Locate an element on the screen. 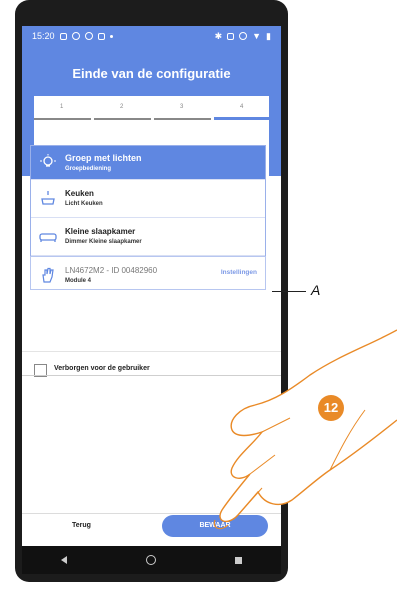 The width and height of the screenshot is (397, 590). step-2-label: 2 is located at coordinates (122, 107).